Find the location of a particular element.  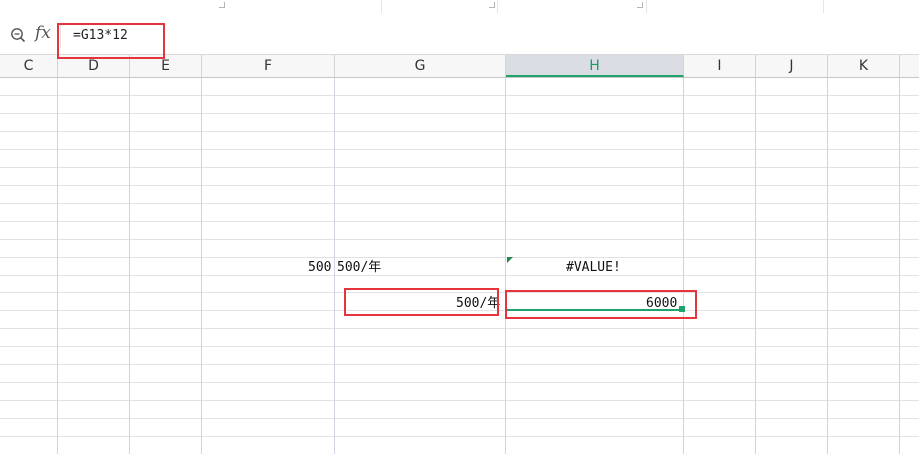

column-header-j: J is located at coordinates (792, 66).